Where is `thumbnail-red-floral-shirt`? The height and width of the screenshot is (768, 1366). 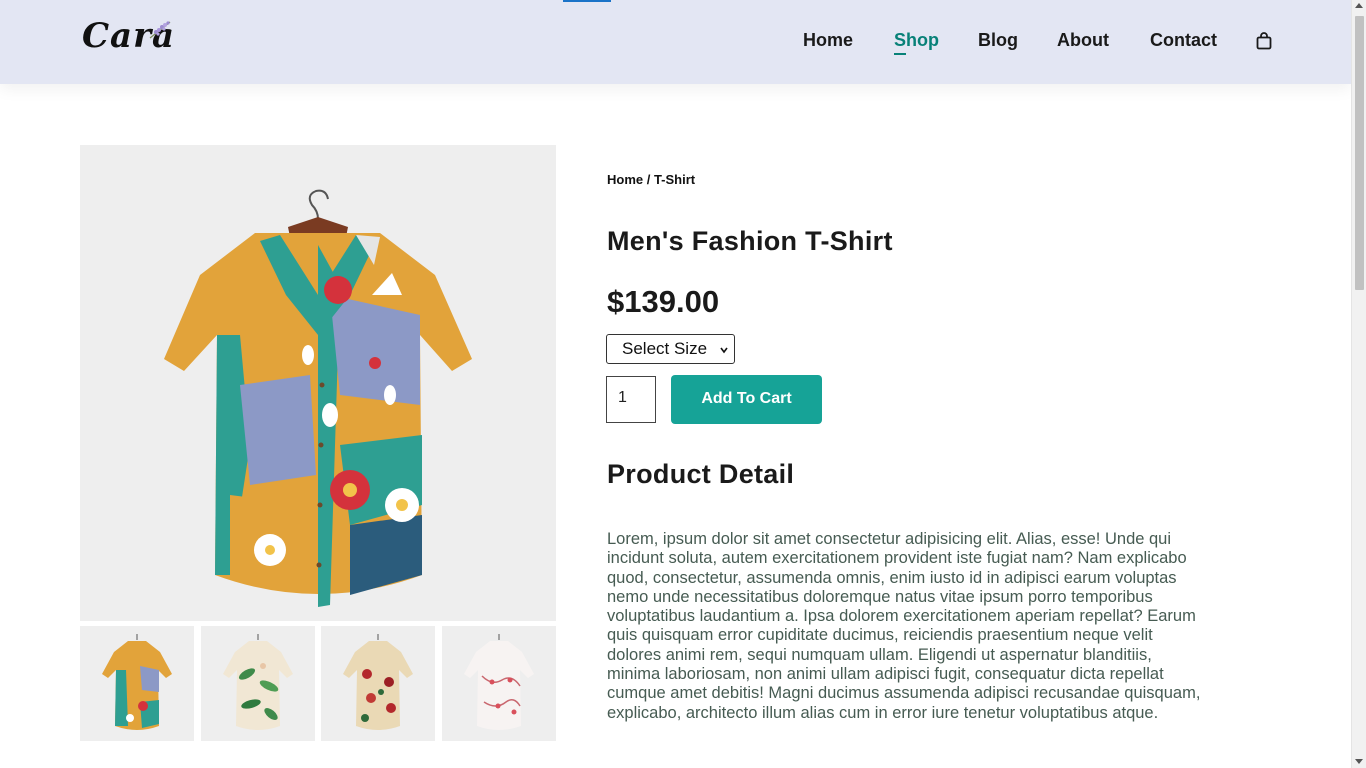
thumbnail-red-floral-shirt is located at coordinates (378, 683).